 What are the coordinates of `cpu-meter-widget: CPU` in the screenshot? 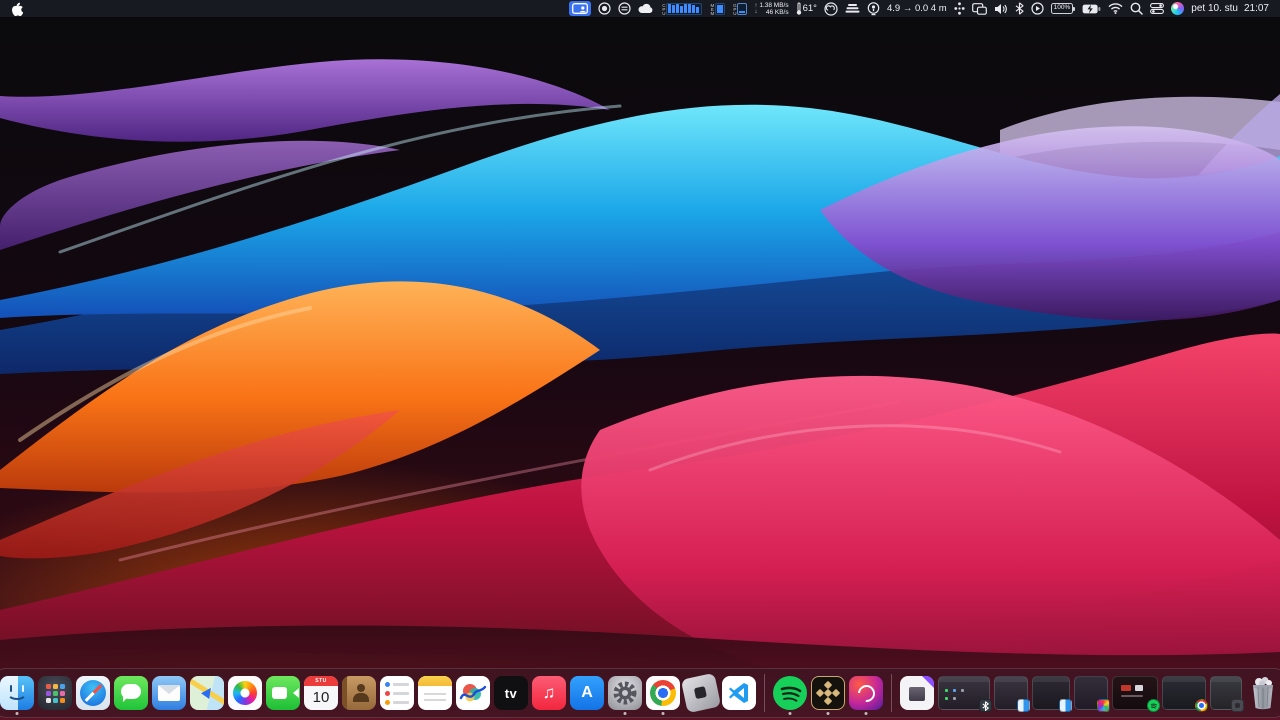 It's located at (682, 8).